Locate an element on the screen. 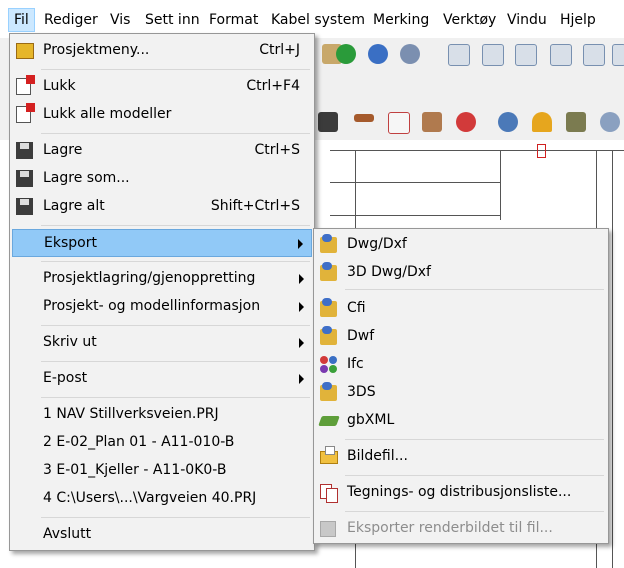 The height and width of the screenshot is (568, 624). ifc-icon is located at coordinates (329, 365).